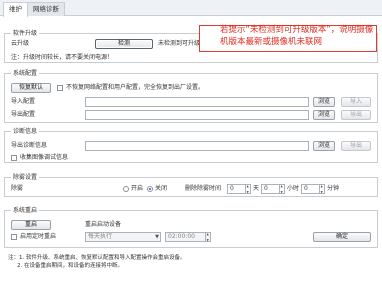 This screenshot has height=298, width=382. I want to click on defog-label: 除雾, so click(17, 188).